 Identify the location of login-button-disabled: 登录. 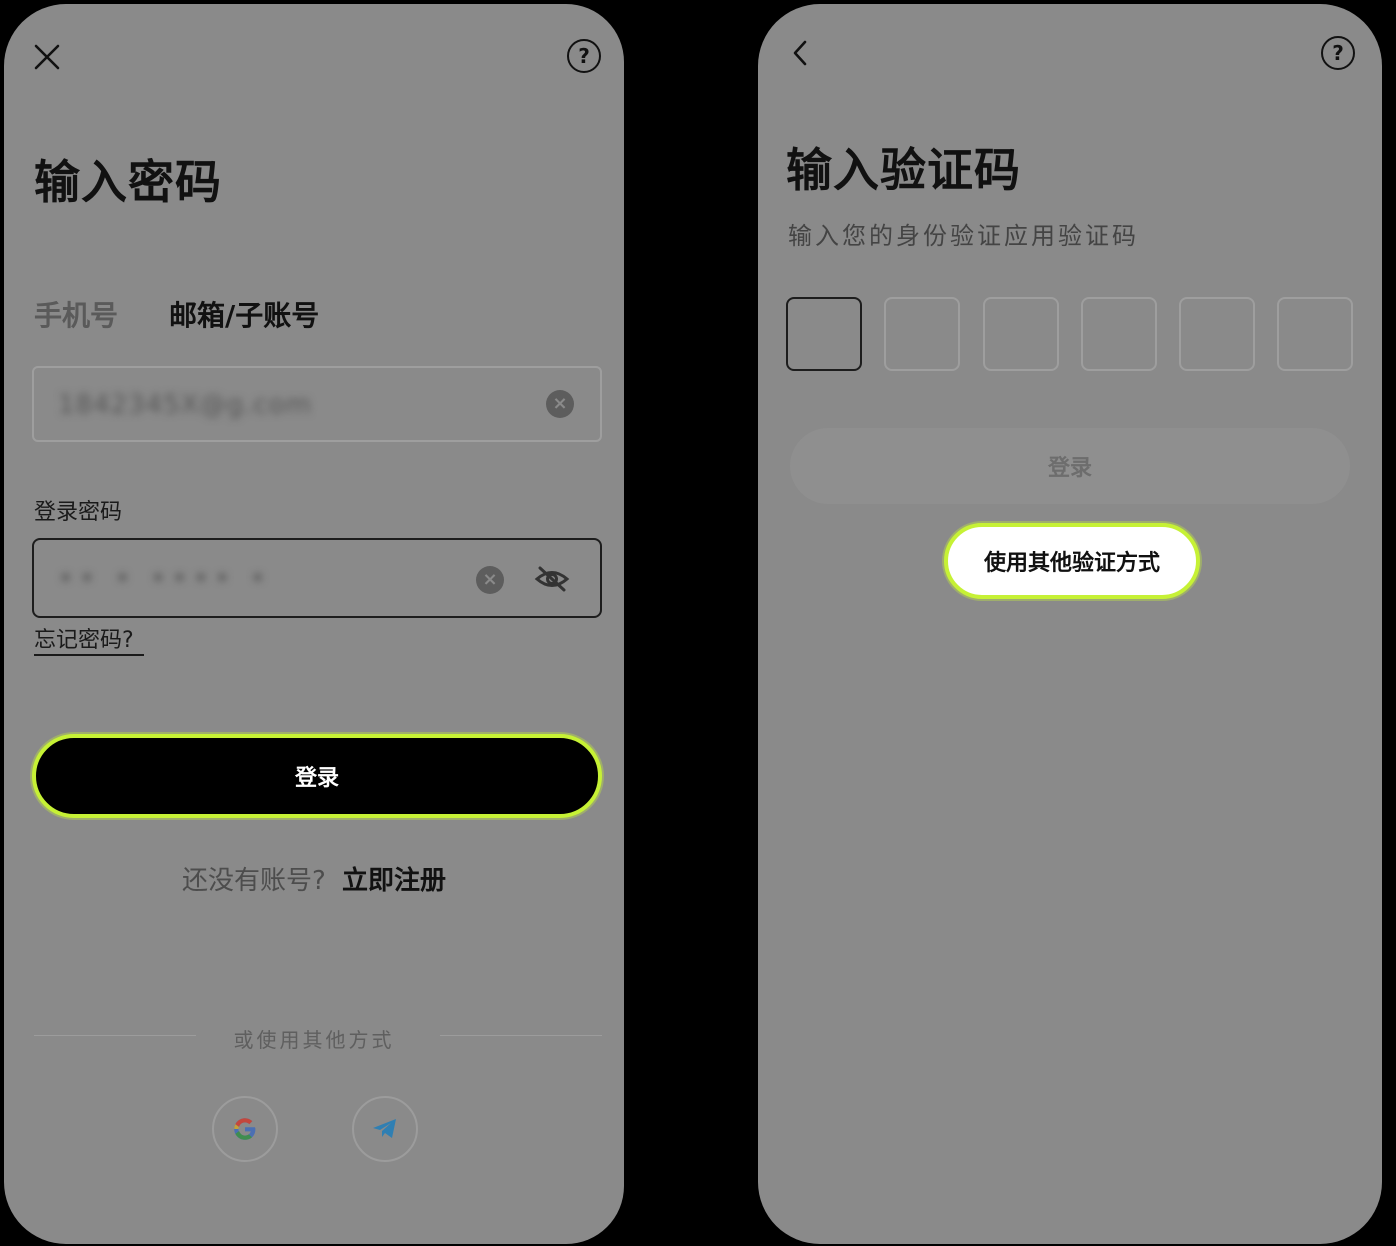
(1070, 466).